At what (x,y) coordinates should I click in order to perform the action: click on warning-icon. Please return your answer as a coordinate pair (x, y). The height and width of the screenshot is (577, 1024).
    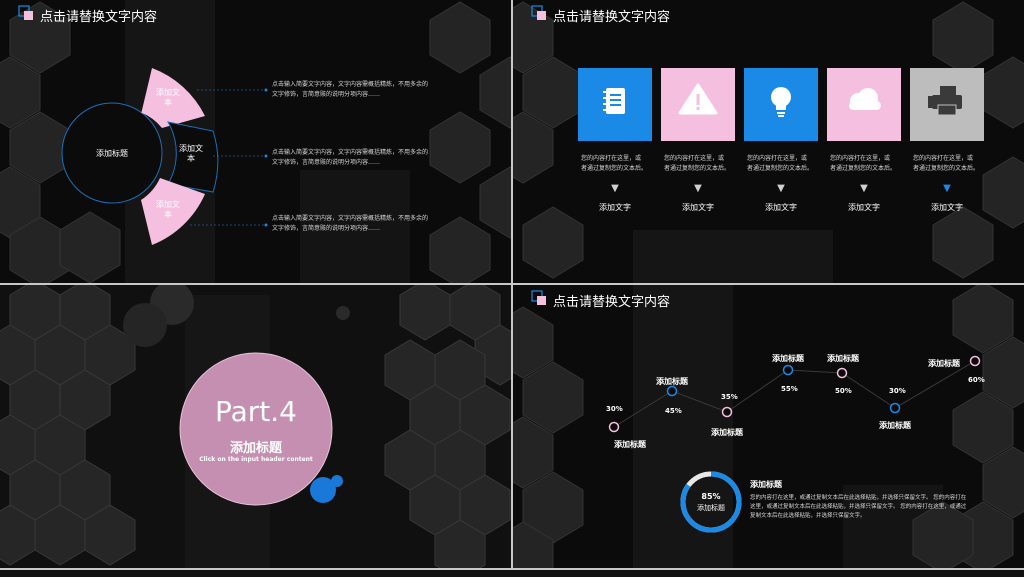
    Looking at the image, I should click on (698, 104).